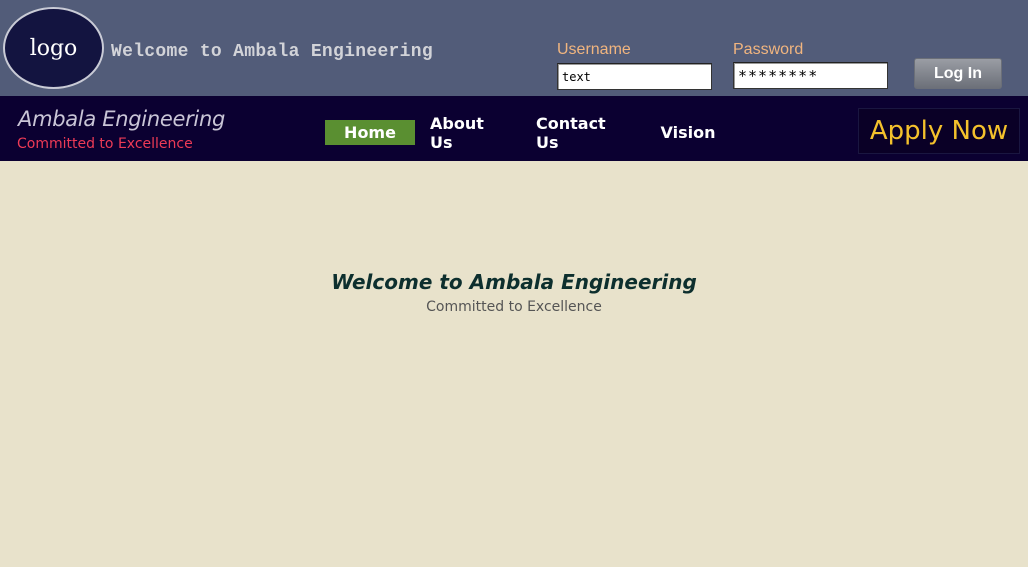 Image resolution: width=1028 pixels, height=567 pixels. Describe the element at coordinates (634, 76) in the screenshot. I see `username-input` at that location.